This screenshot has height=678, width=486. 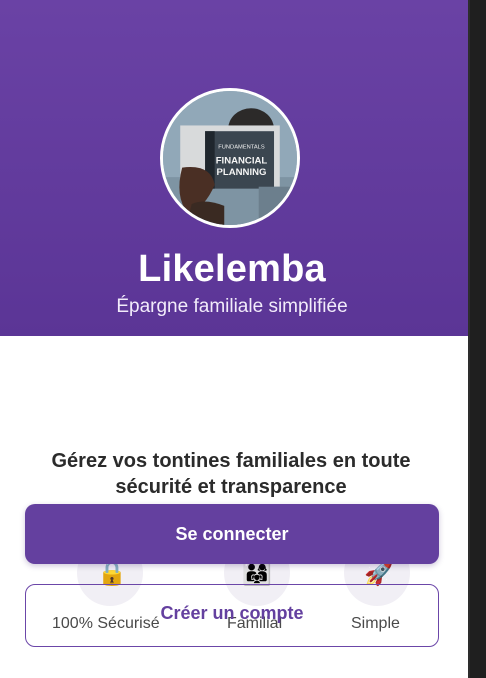 What do you see at coordinates (469, 339) in the screenshot?
I see `window-edge-line` at bounding box center [469, 339].